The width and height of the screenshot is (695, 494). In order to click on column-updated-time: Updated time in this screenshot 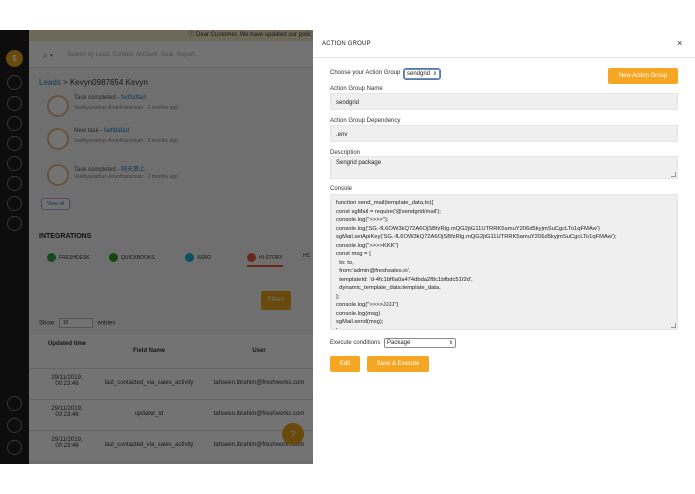, I will do `click(67, 344)`.